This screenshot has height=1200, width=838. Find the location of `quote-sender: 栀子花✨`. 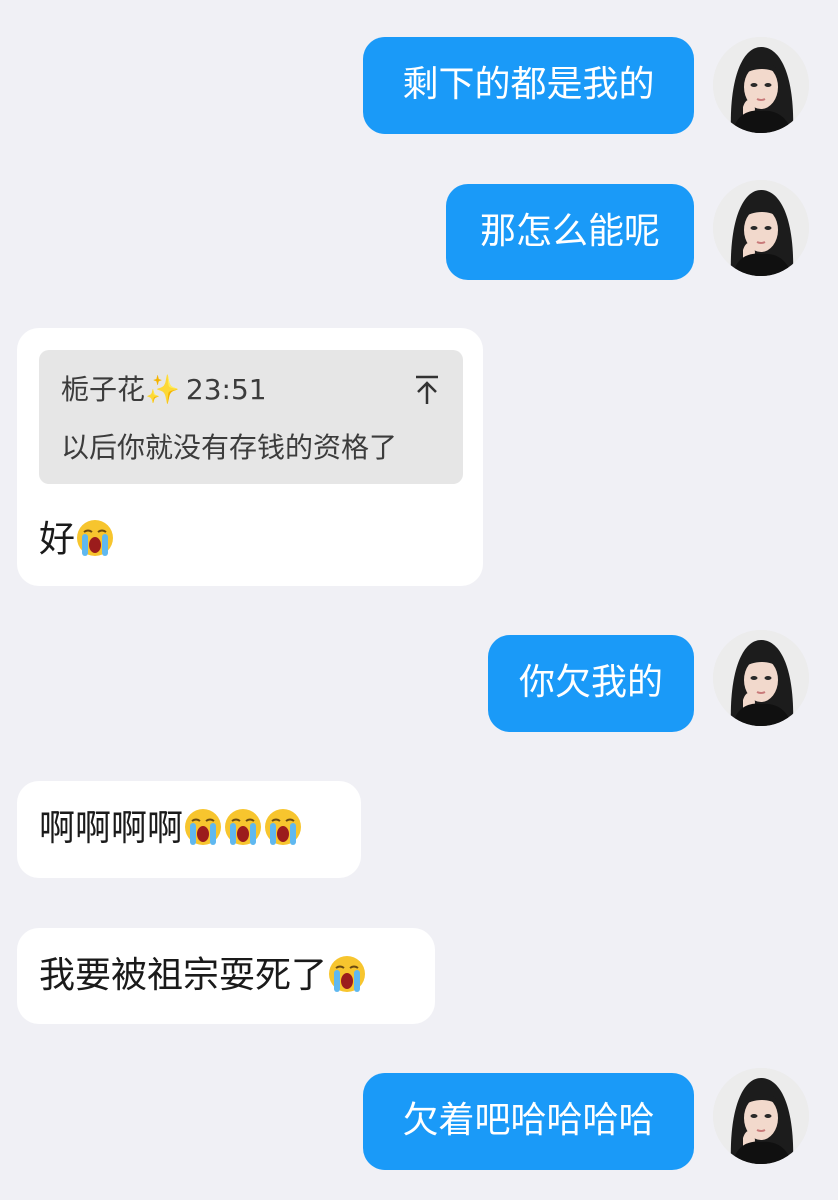

quote-sender: 栀子花✨ is located at coordinates (120, 389).